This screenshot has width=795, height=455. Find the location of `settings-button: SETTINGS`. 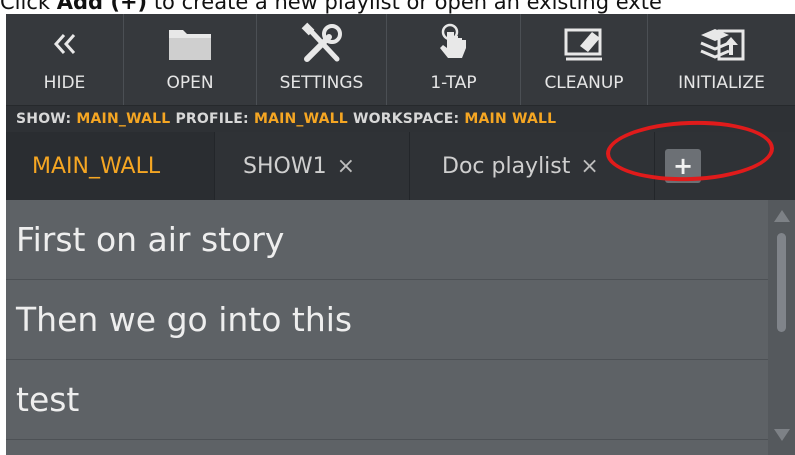

settings-button: SETTINGS is located at coordinates (322, 59).